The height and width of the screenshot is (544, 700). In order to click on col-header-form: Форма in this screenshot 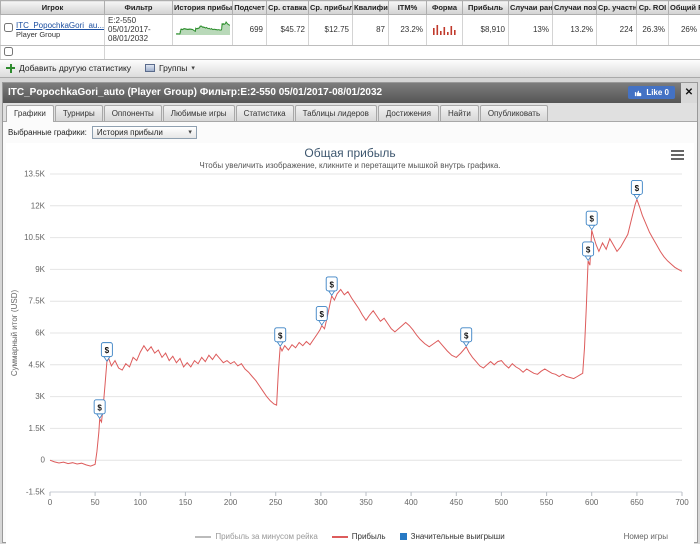, I will do `click(444, 7)`.